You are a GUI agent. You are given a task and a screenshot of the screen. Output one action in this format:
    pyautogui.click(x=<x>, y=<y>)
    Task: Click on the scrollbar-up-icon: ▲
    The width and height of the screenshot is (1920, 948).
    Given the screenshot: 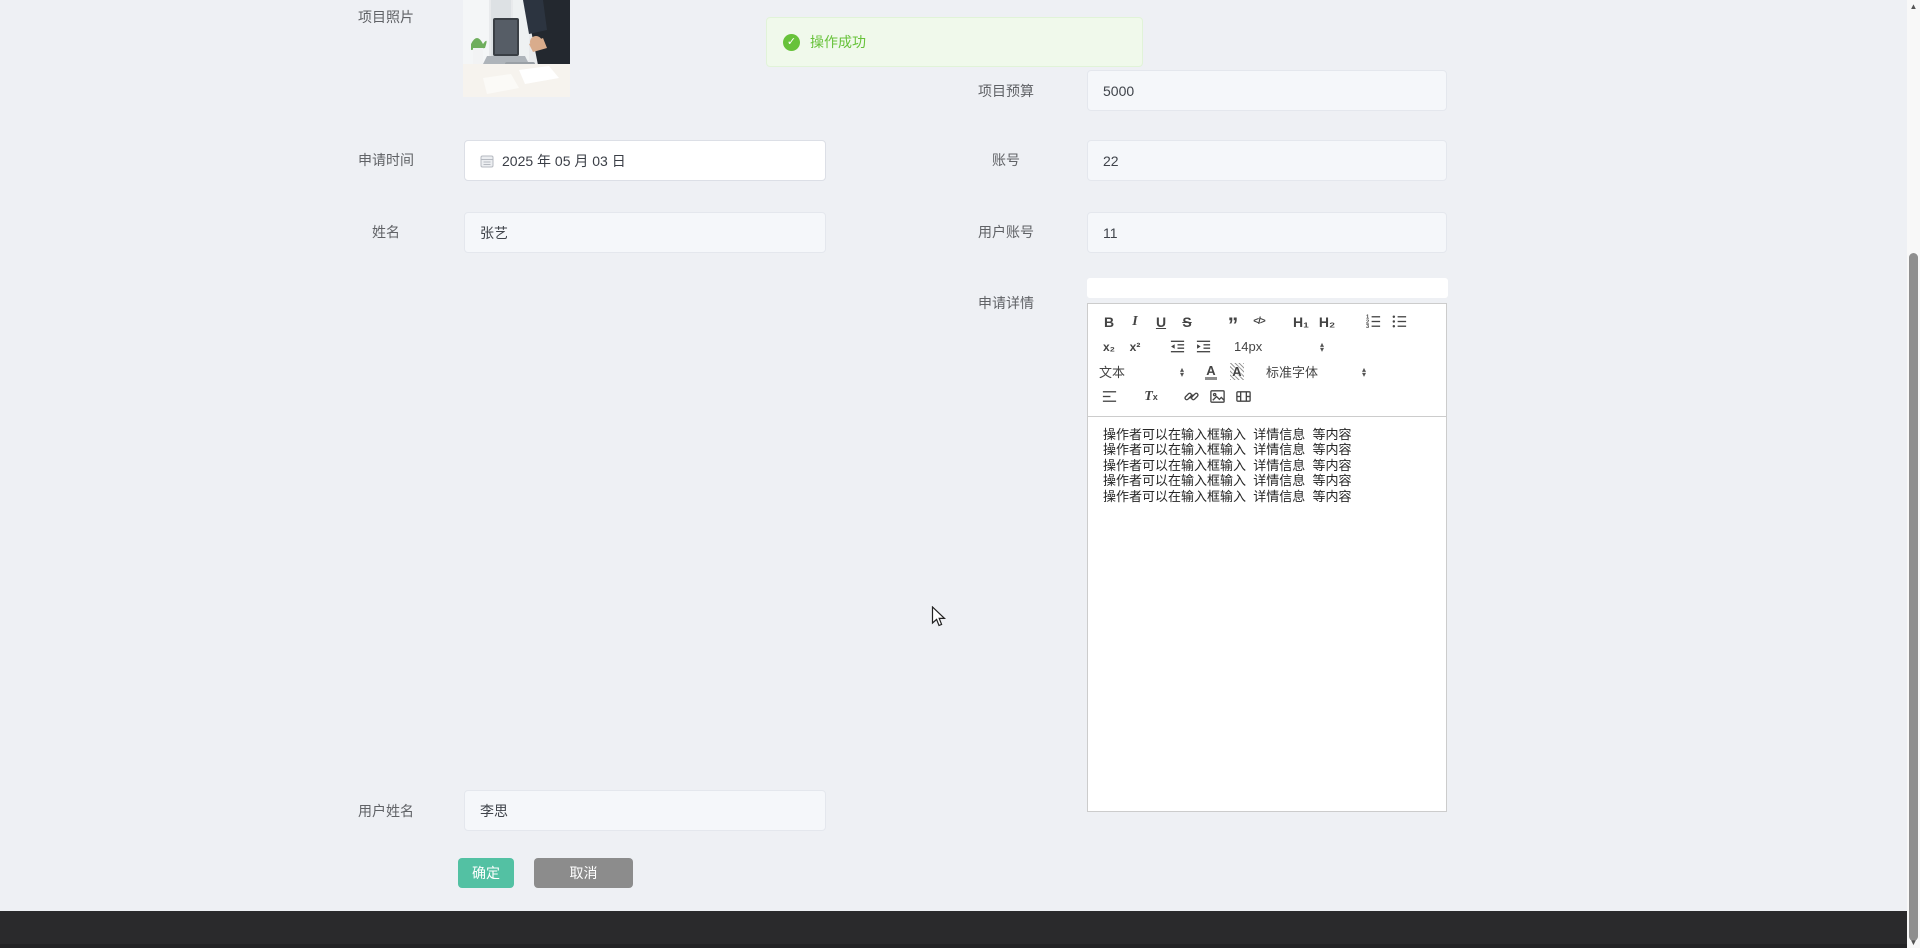 What is the action you would take?
    pyautogui.click(x=1913, y=6)
    